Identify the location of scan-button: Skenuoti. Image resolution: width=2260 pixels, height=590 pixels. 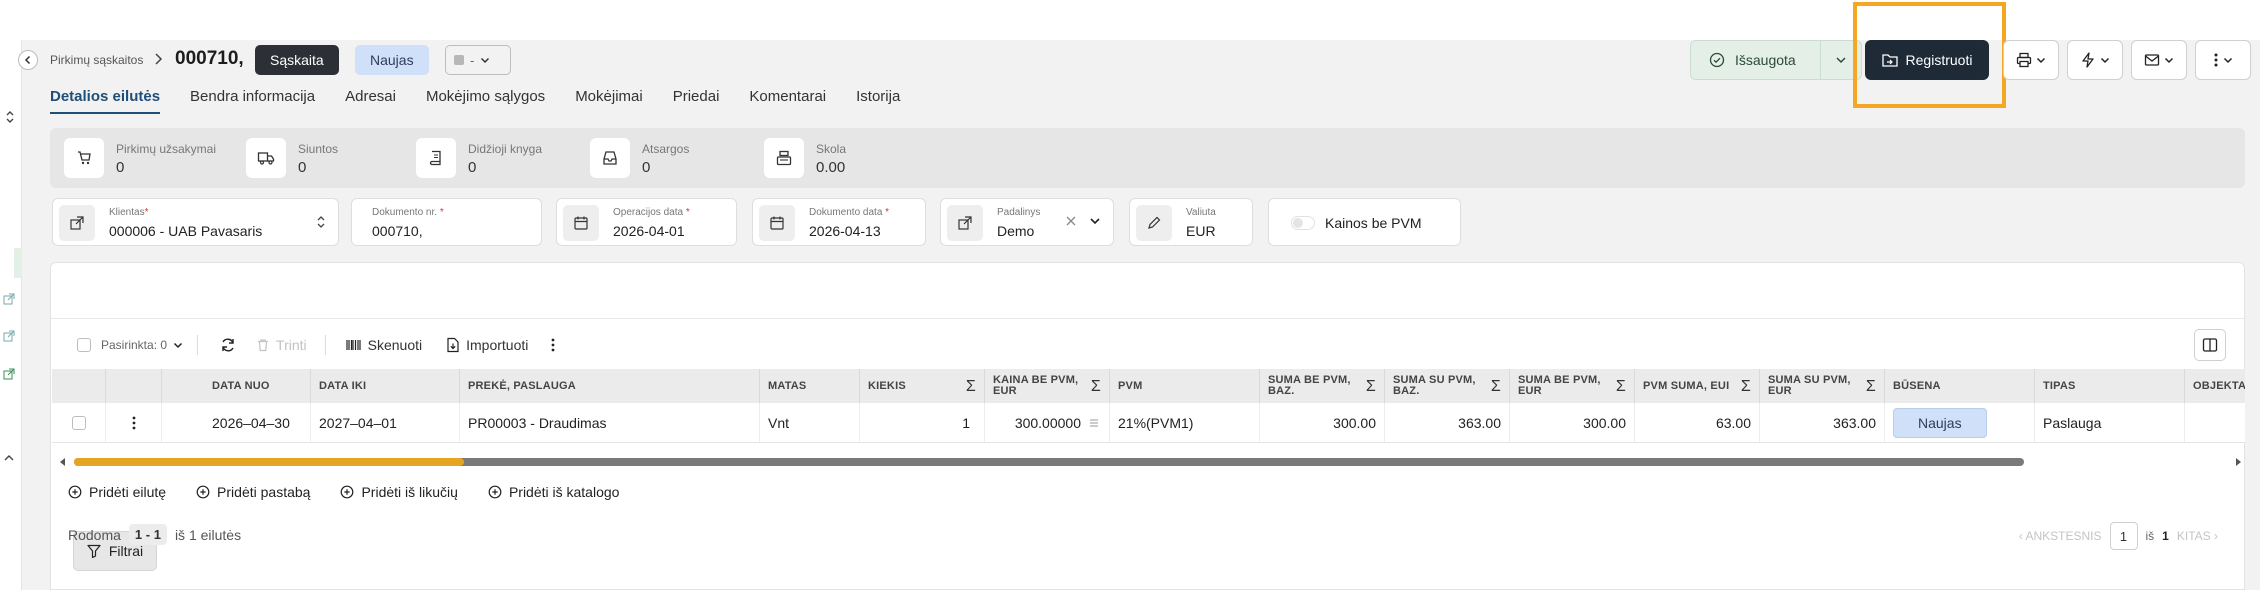
(384, 345).